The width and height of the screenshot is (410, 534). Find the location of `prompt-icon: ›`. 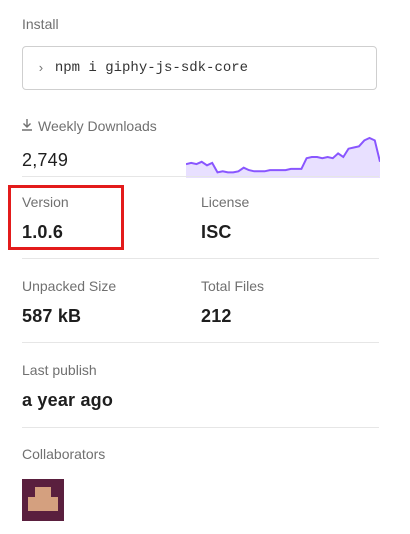

prompt-icon: › is located at coordinates (41, 68).